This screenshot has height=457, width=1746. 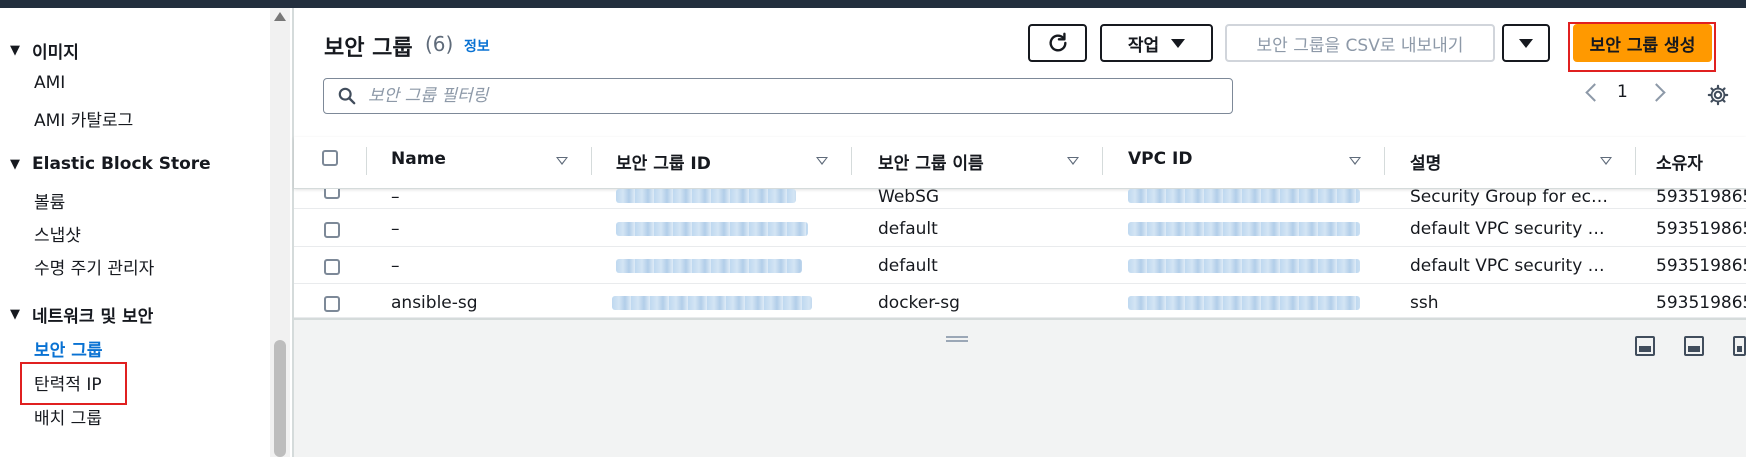 What do you see at coordinates (1718, 95) in the screenshot?
I see `gear-icon` at bounding box center [1718, 95].